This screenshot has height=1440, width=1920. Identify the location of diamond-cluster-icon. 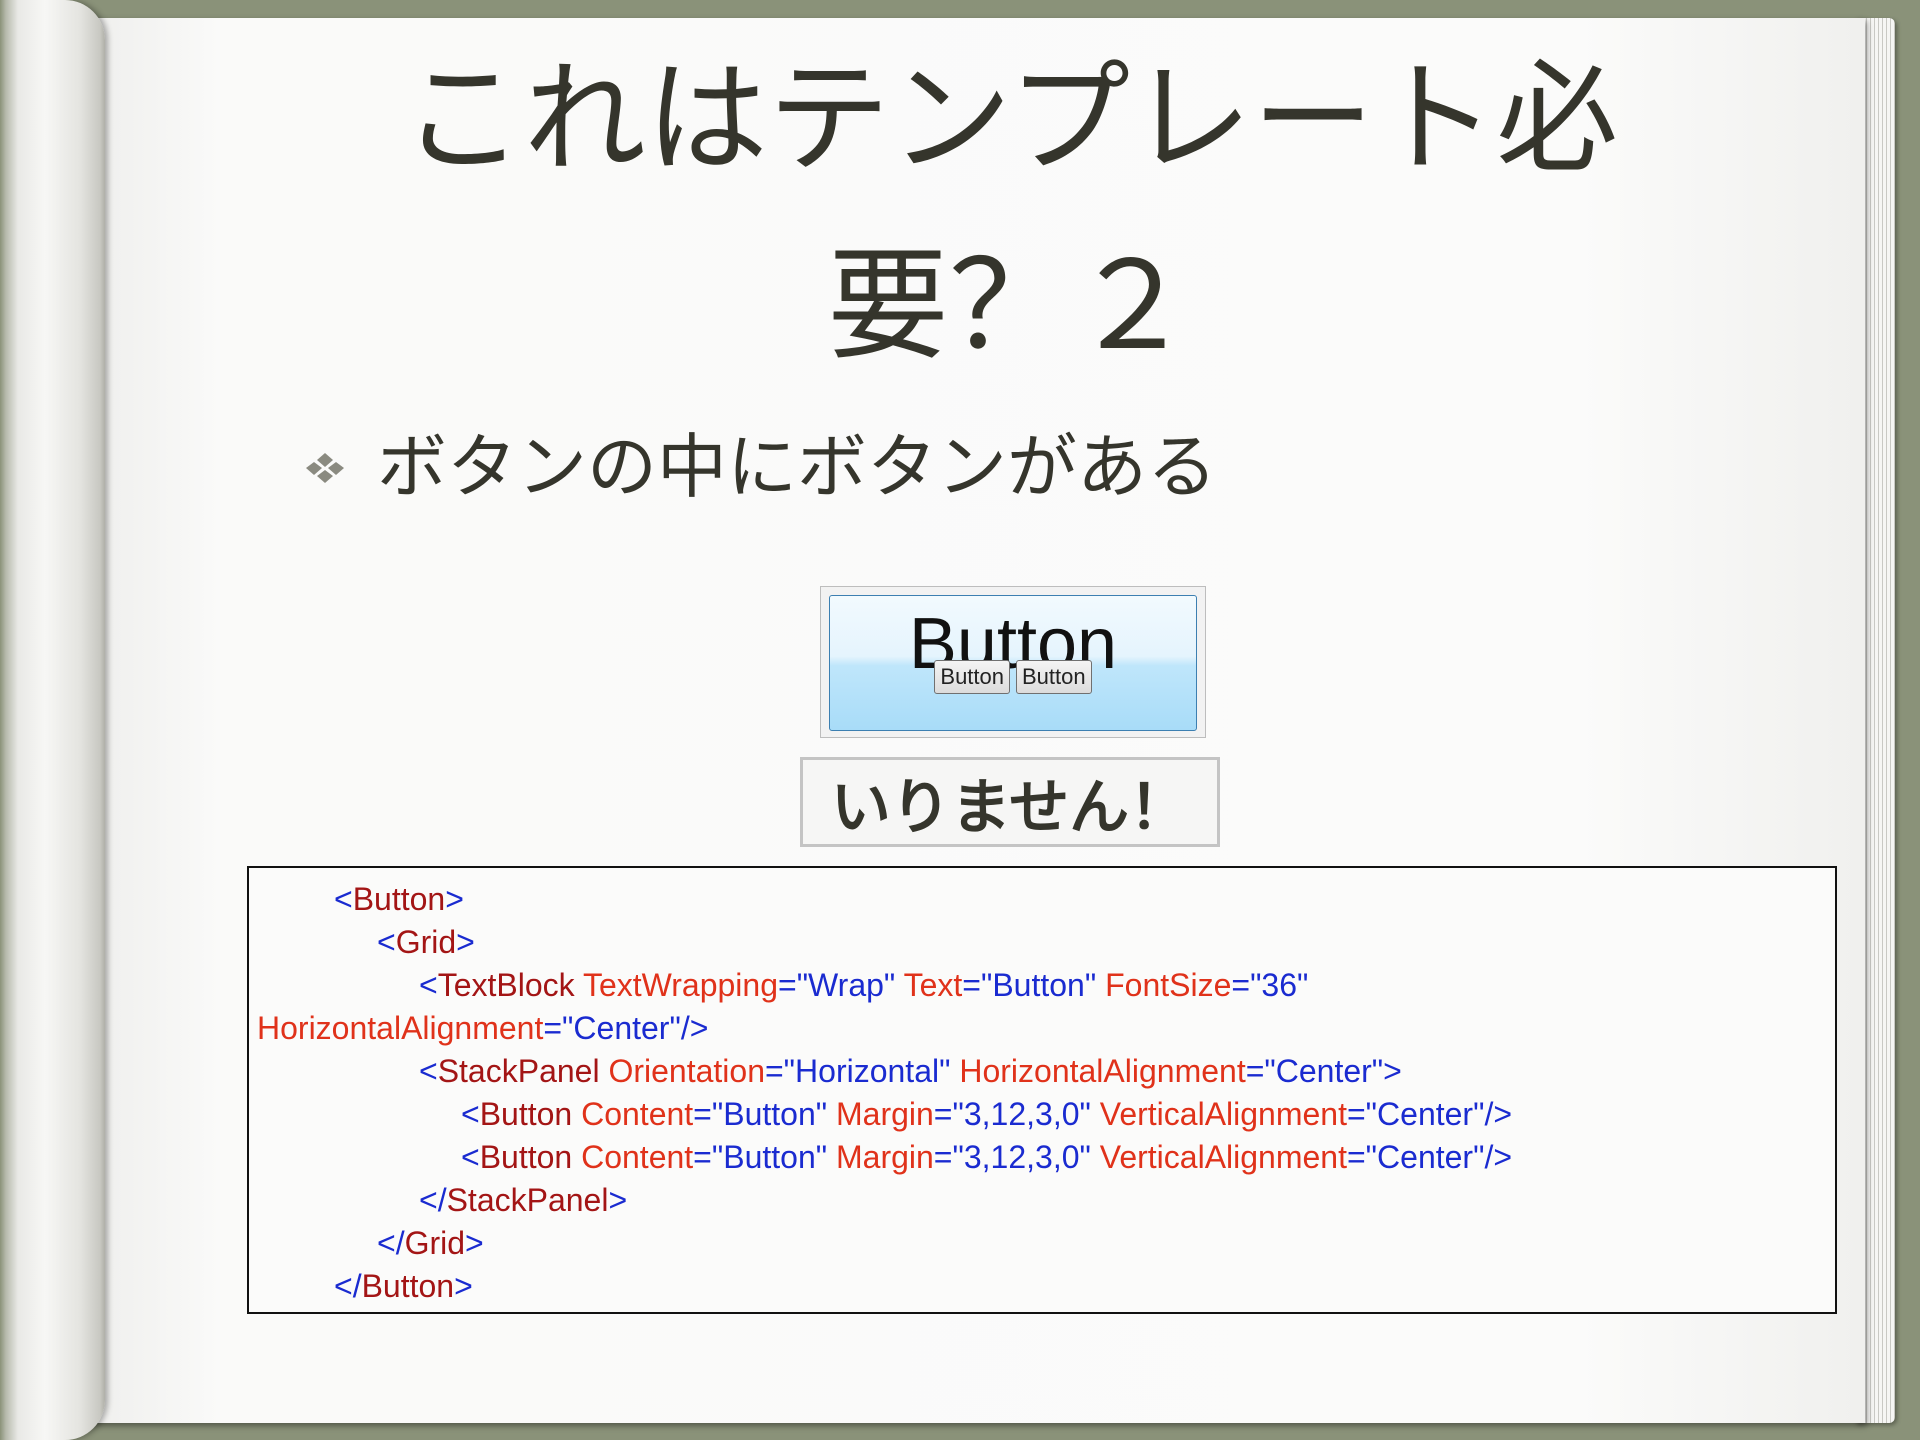
(325, 467).